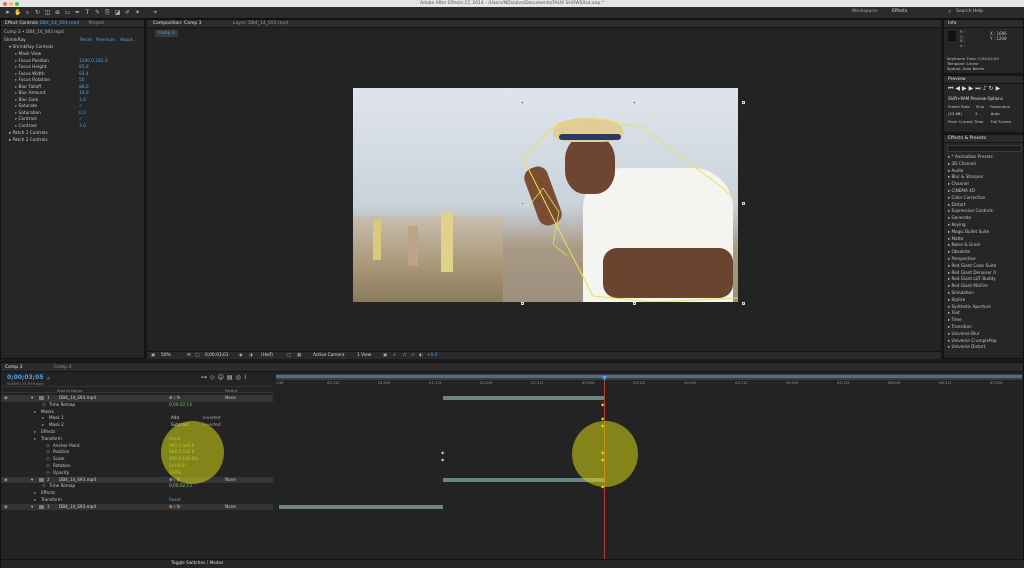 The image size is (1024, 568). Describe the element at coordinates (25, 377) in the screenshot. I see `timeline-current-time: 0;00;03;05` at that location.